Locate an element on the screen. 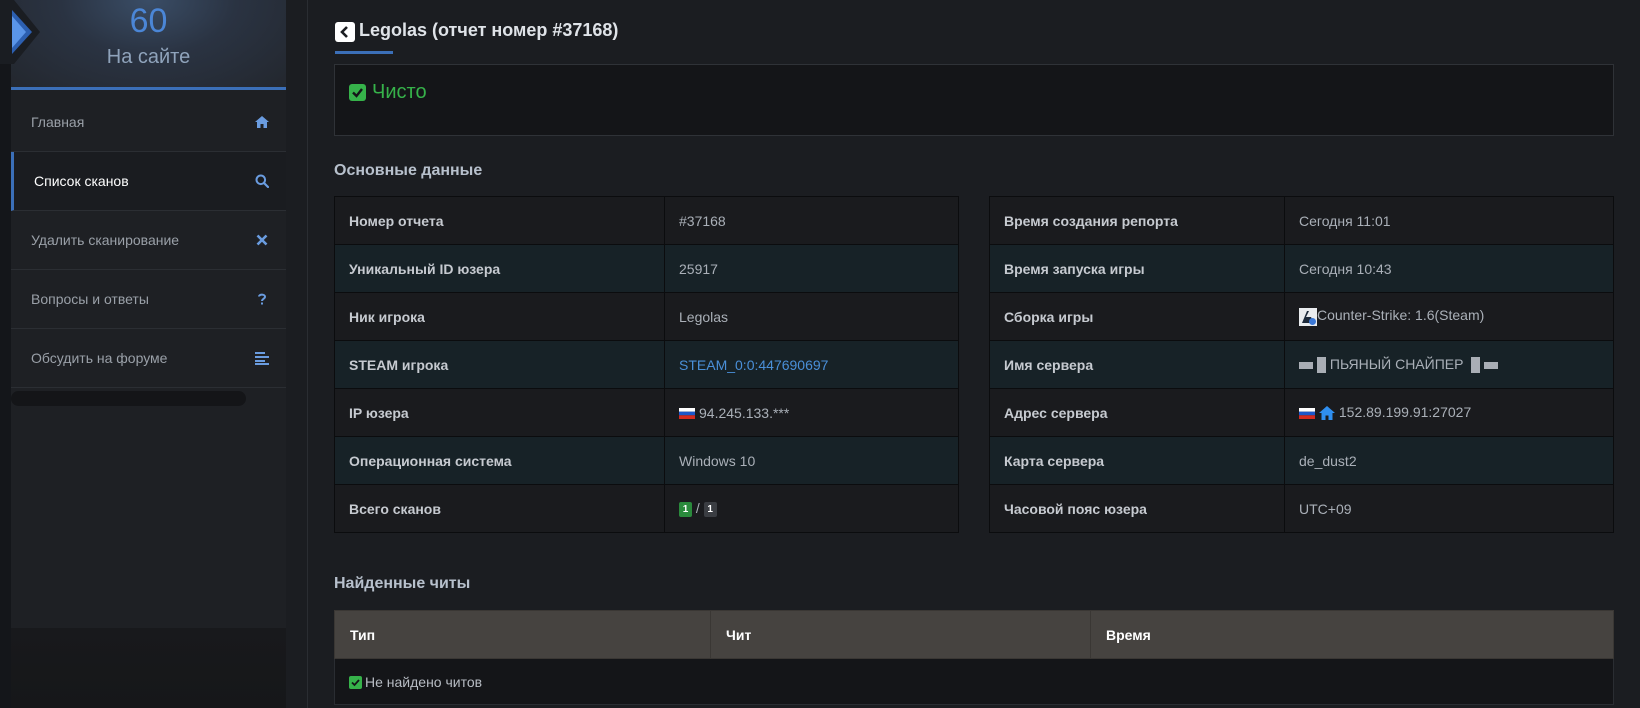 This screenshot has width=1640, height=708. sidebar-scrollbar is located at coordinates (128, 398).